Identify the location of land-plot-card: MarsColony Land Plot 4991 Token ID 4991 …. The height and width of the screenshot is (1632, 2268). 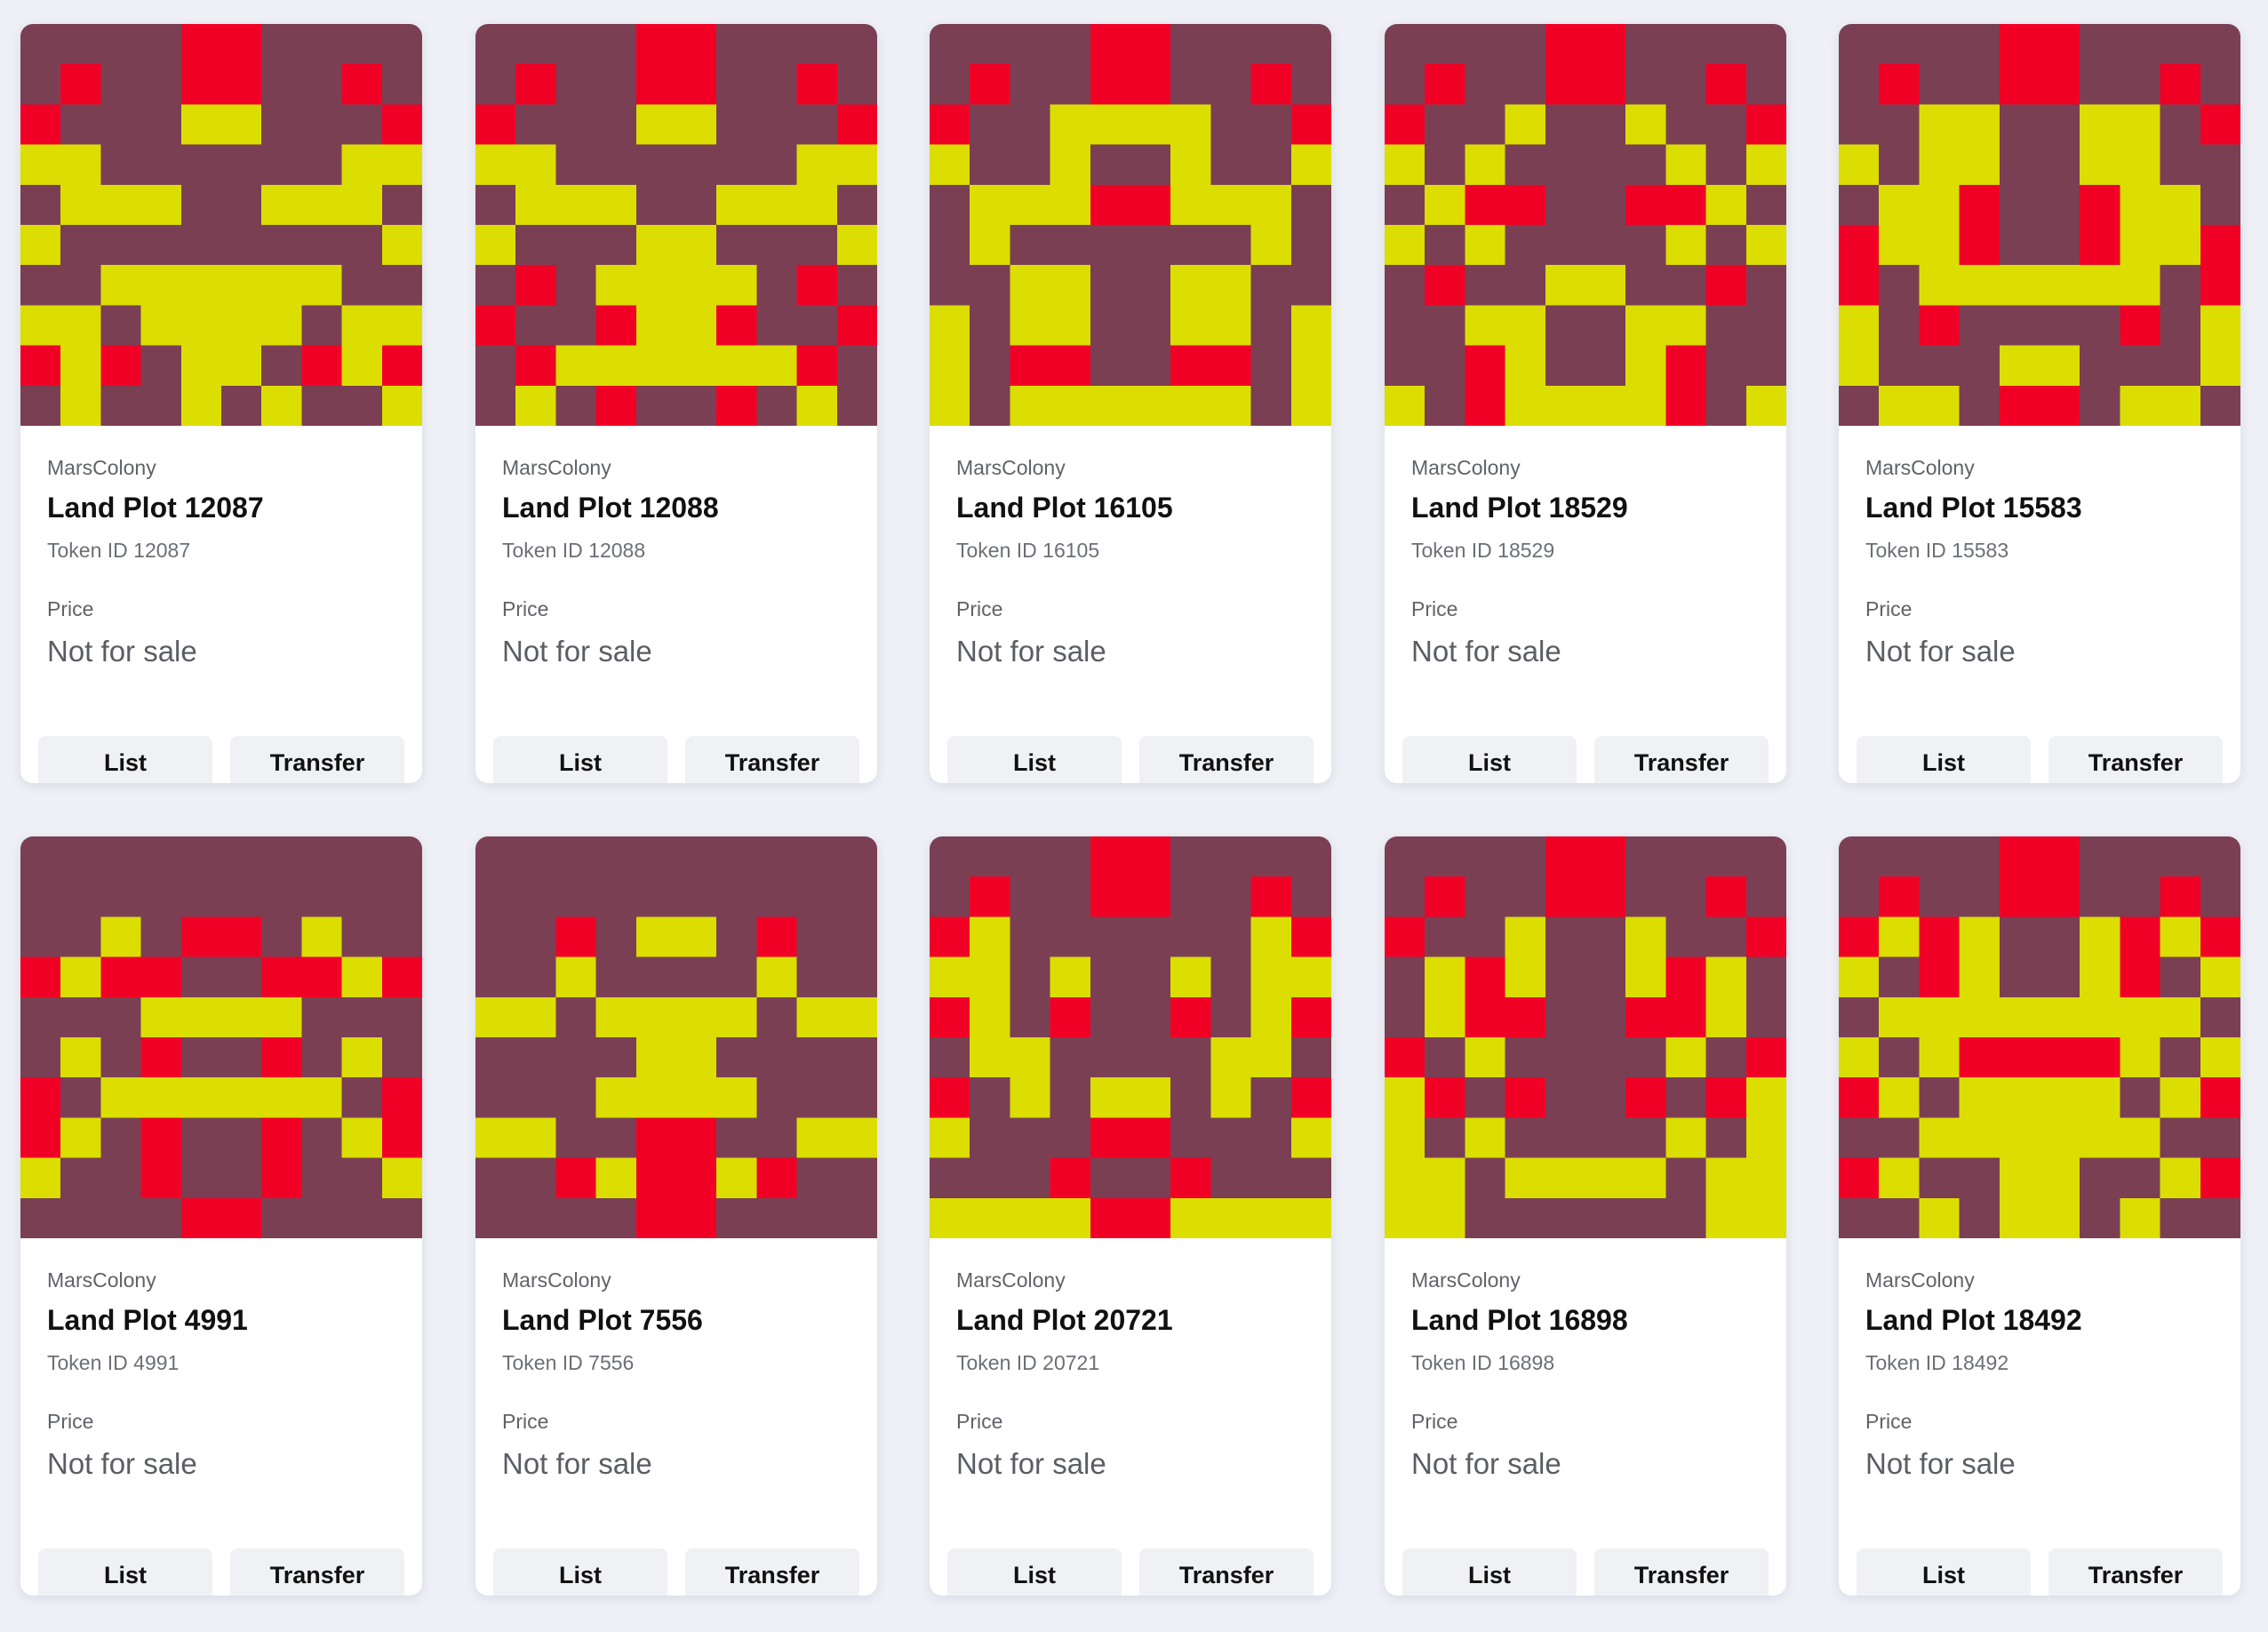
(221, 1216).